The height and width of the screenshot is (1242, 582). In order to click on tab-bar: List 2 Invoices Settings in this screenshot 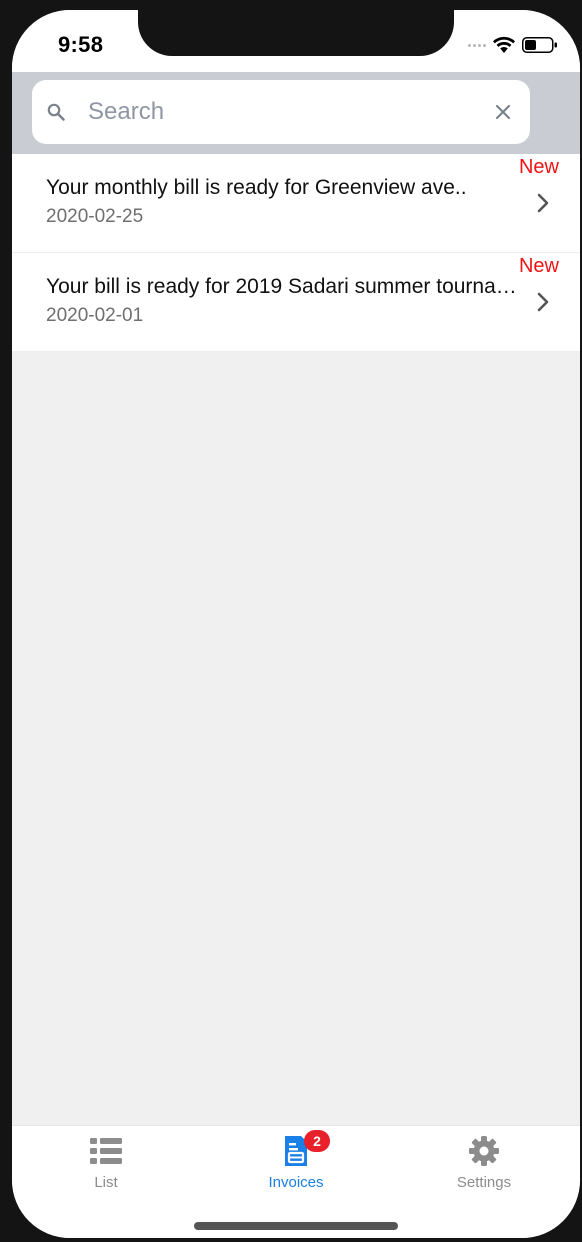, I will do `click(296, 1181)`.